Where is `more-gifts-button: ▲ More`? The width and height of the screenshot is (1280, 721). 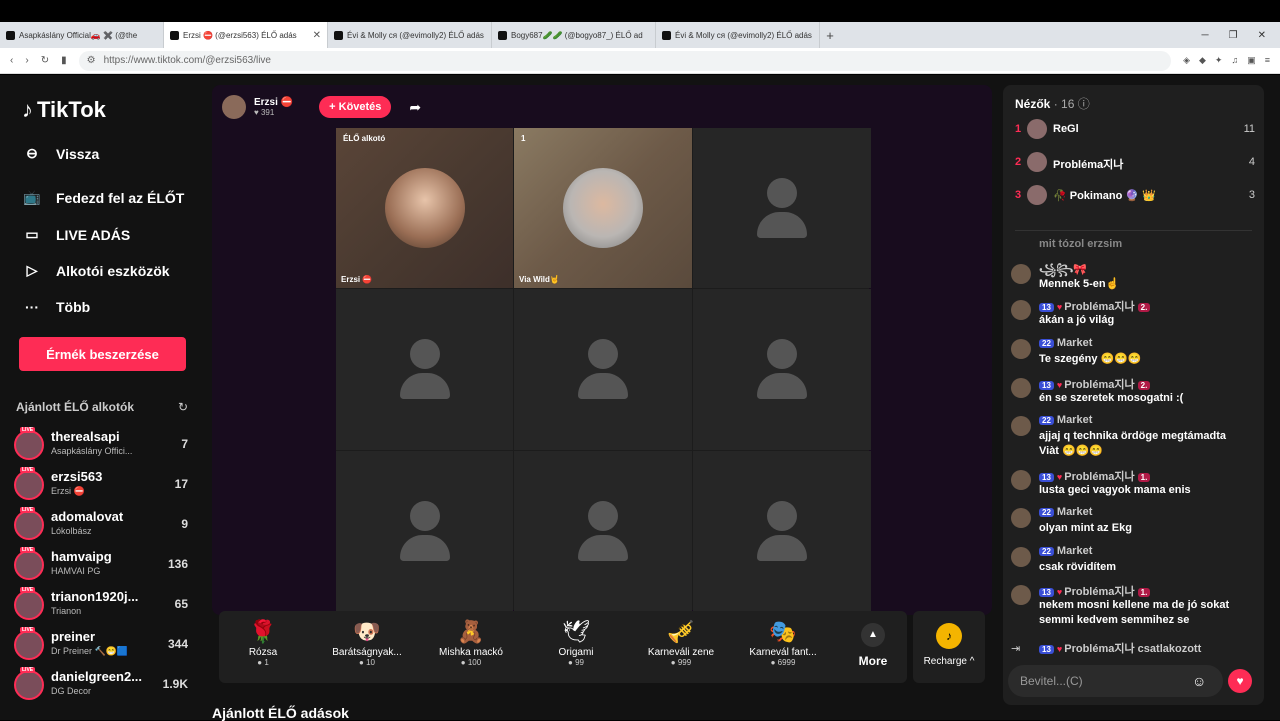 more-gifts-button: ▲ More is located at coordinates (873, 645).